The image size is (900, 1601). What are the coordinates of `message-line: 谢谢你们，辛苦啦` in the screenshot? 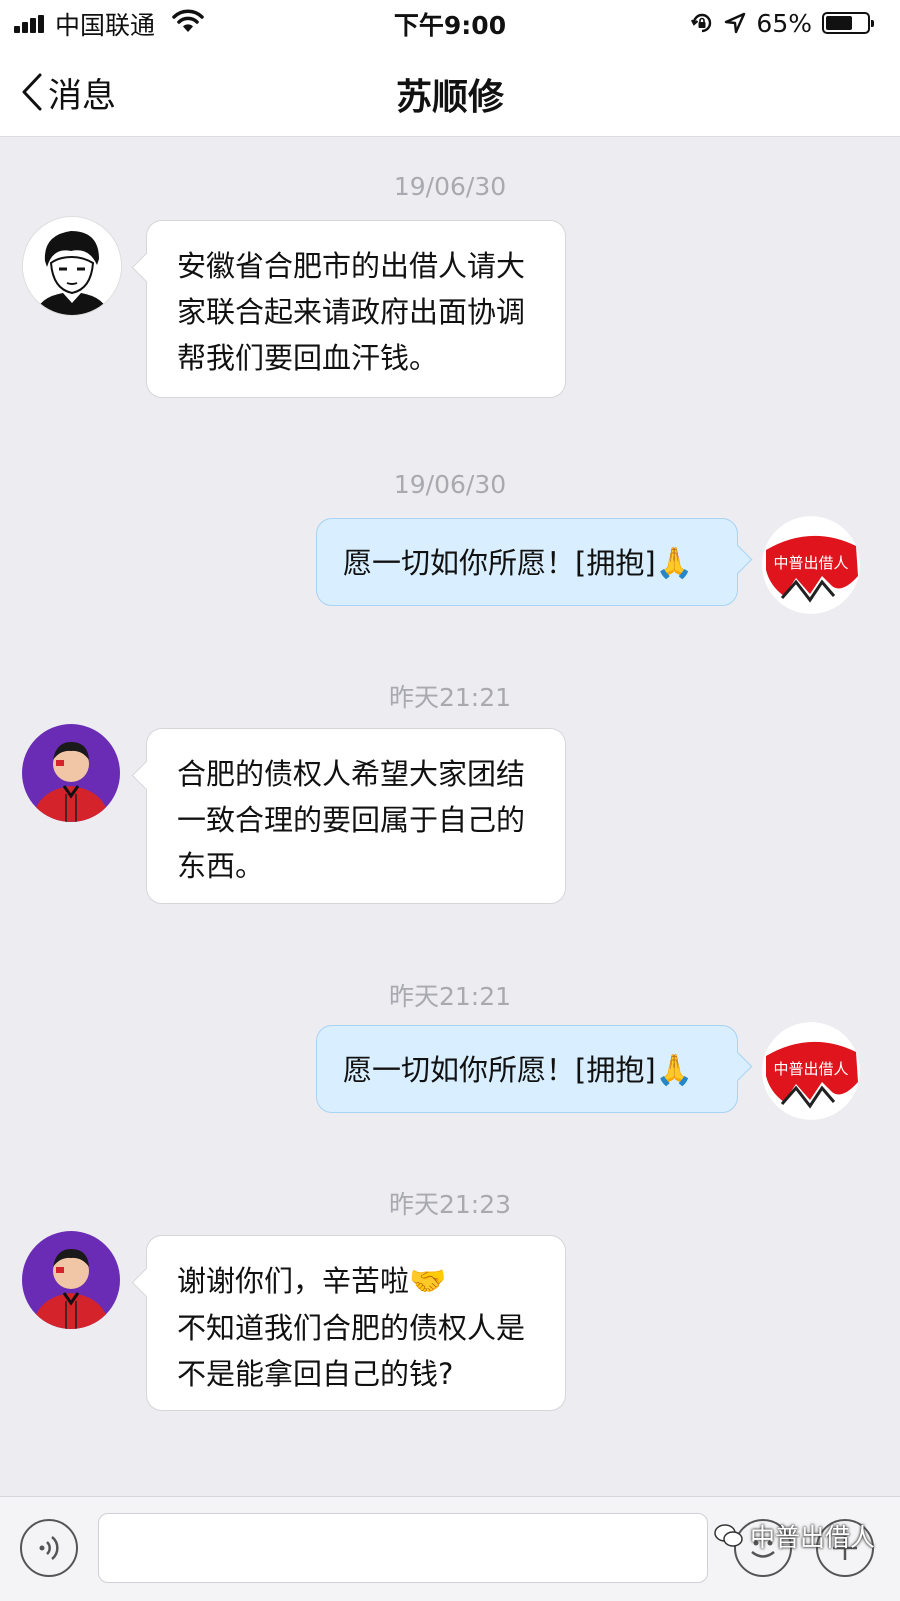 It's located at (293, 1281).